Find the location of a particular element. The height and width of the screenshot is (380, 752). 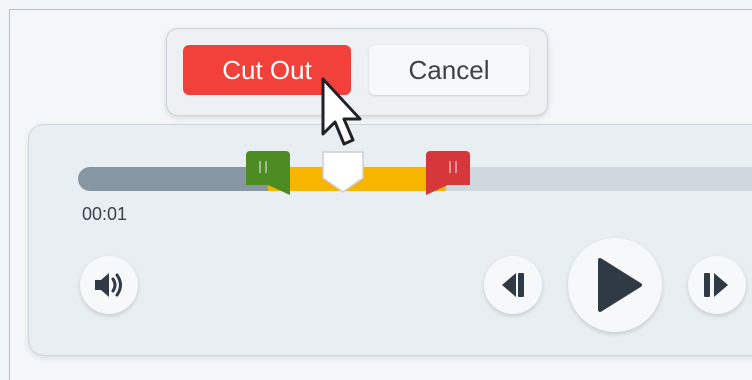

mouse-pointer-icon is located at coordinates (343, 118).